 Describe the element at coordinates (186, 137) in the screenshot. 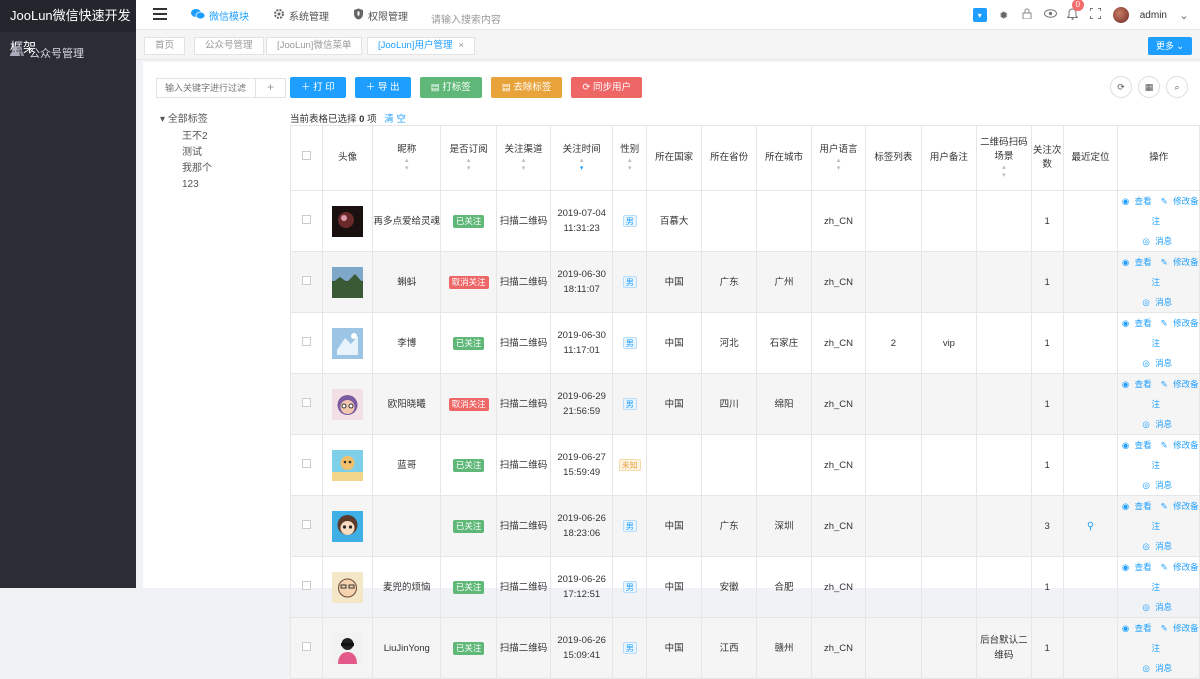

I see `tree-item: 王不2` at that location.